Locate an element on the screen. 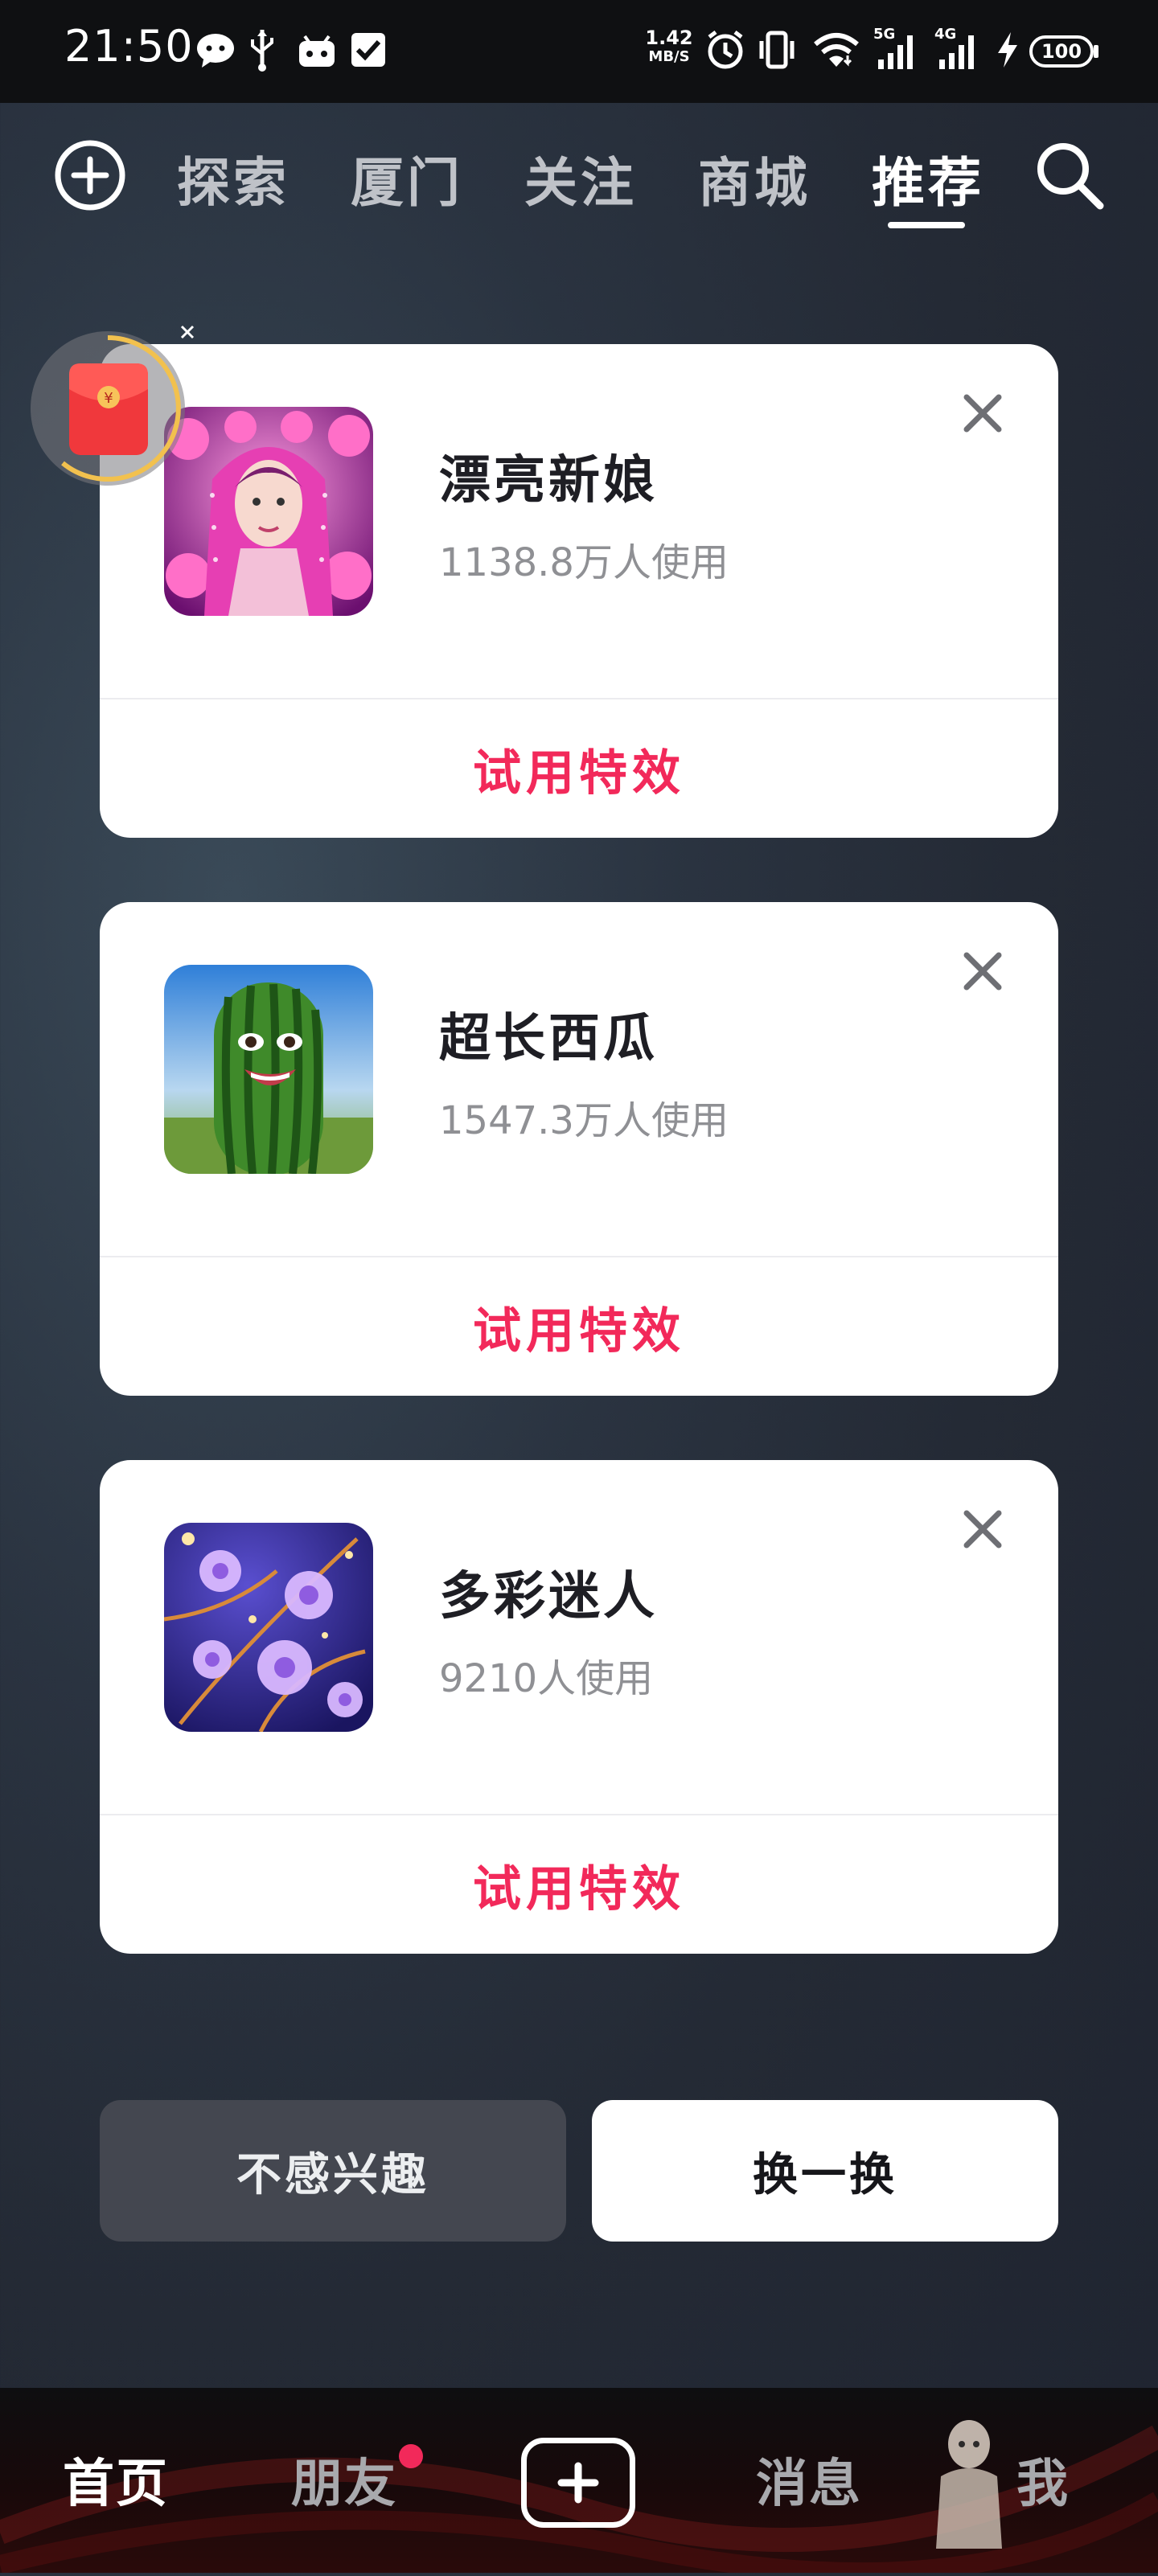  effect-usage-count: 9210人使用 is located at coordinates (546, 1678).